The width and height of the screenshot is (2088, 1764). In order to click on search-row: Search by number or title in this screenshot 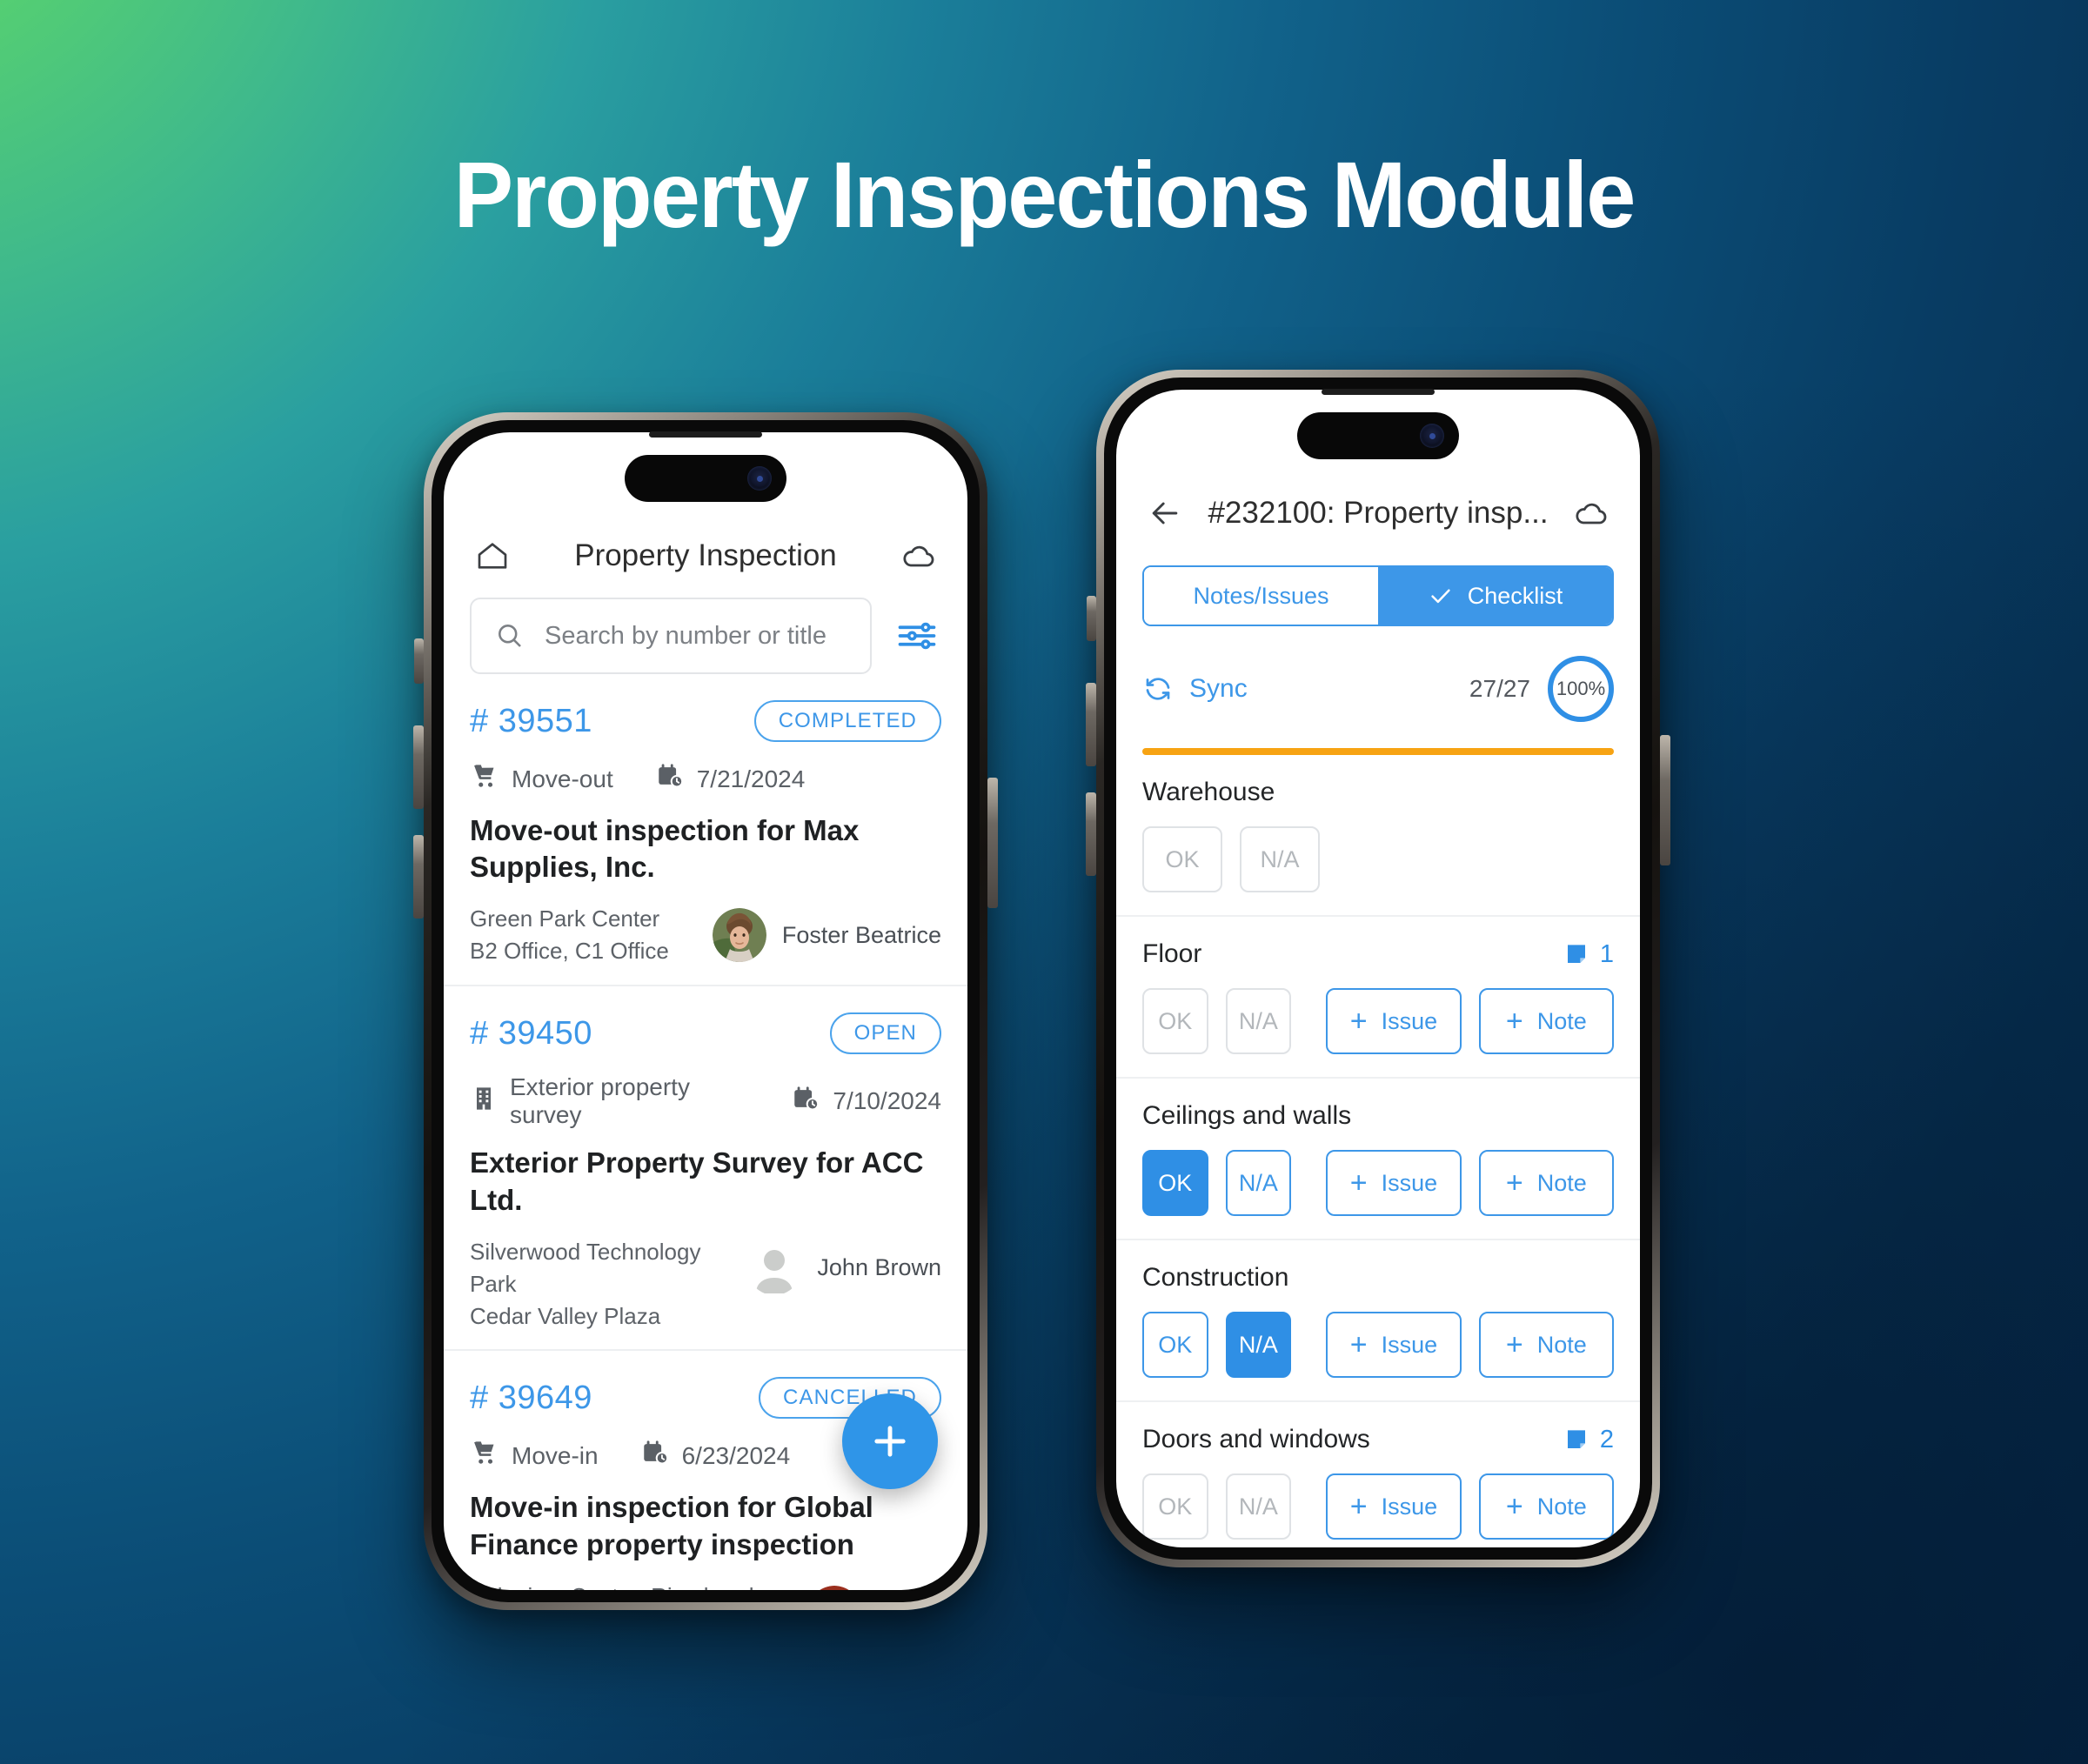, I will do `click(705, 631)`.